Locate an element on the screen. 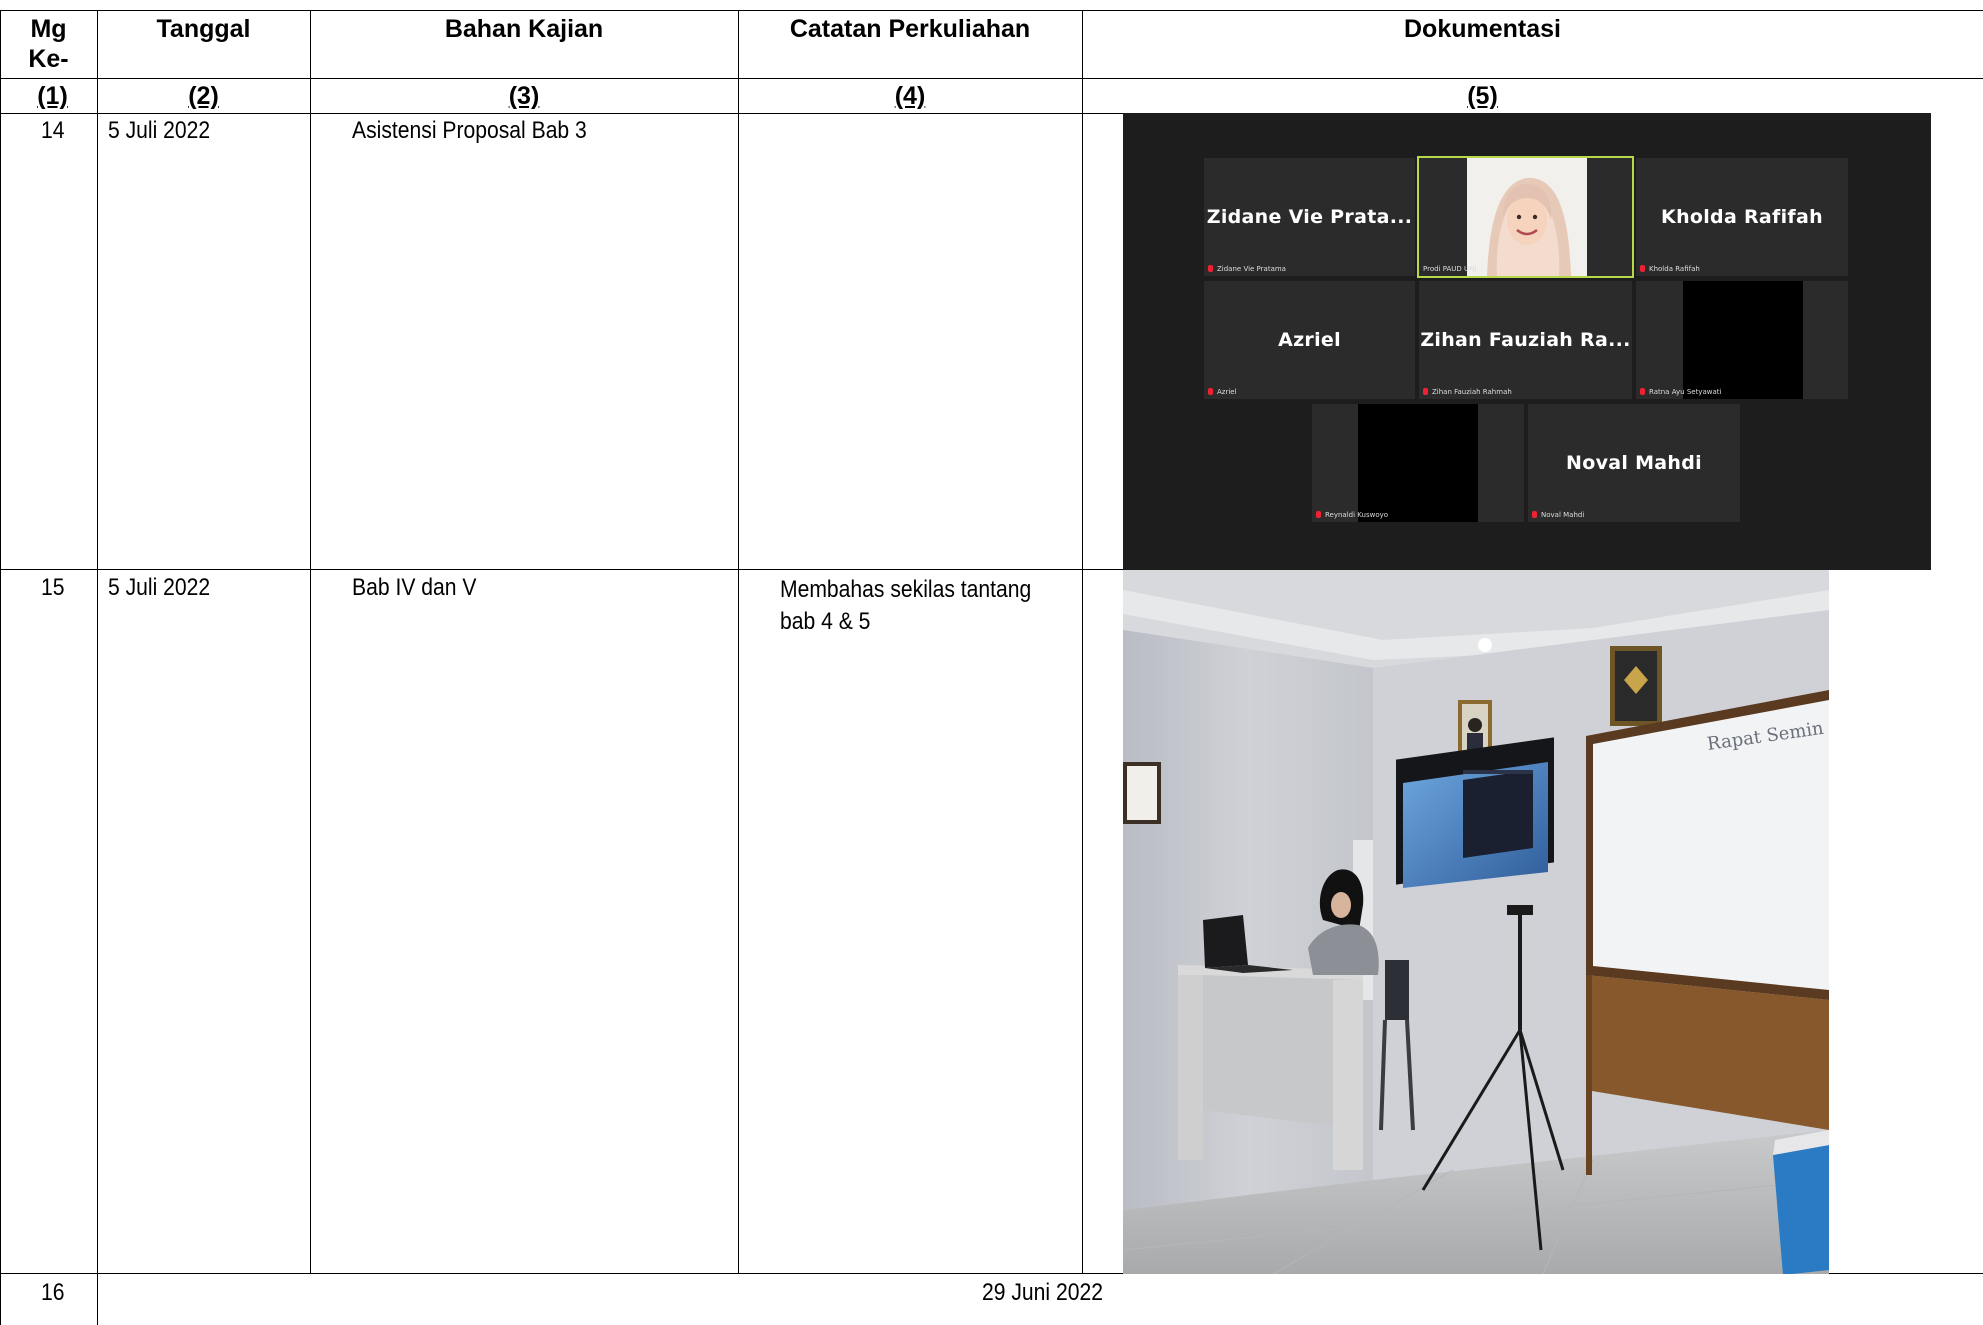 This screenshot has height=1325, width=1983. participant-label: Prodi PAUD UNJ is located at coordinates (1449, 269).